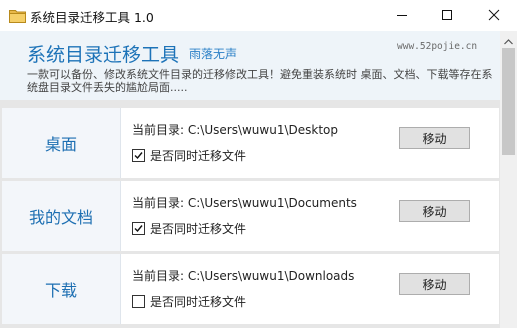  I want to click on site-link: www.52pojie.cn, so click(437, 46).